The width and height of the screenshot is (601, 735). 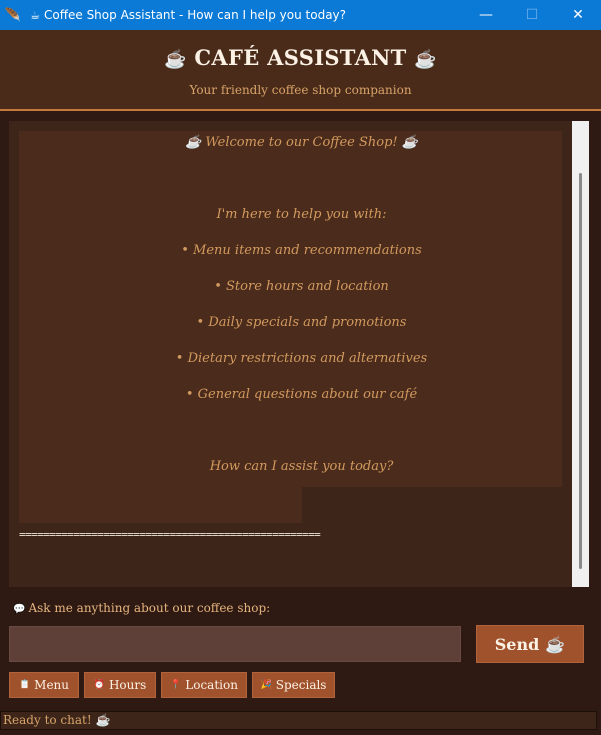 I want to click on clock-icon: ⏰, so click(x=99, y=685).